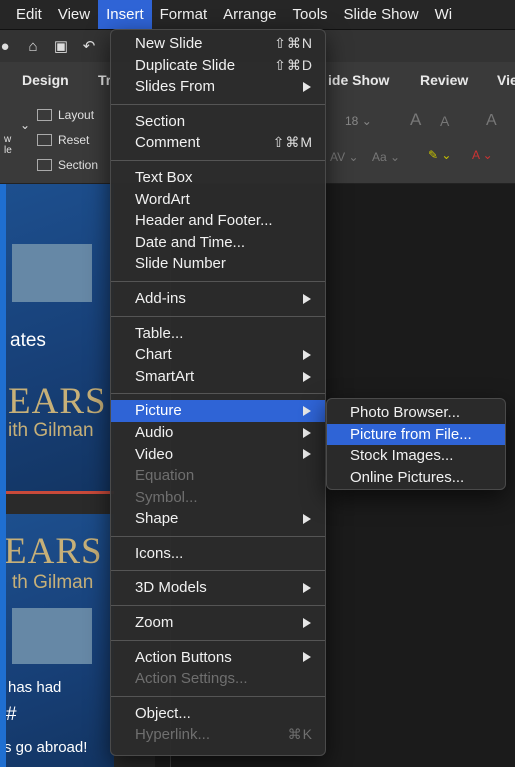 The height and width of the screenshot is (767, 515). Describe the element at coordinates (3, 475) in the screenshot. I see `panel-scroll-strip` at that location.